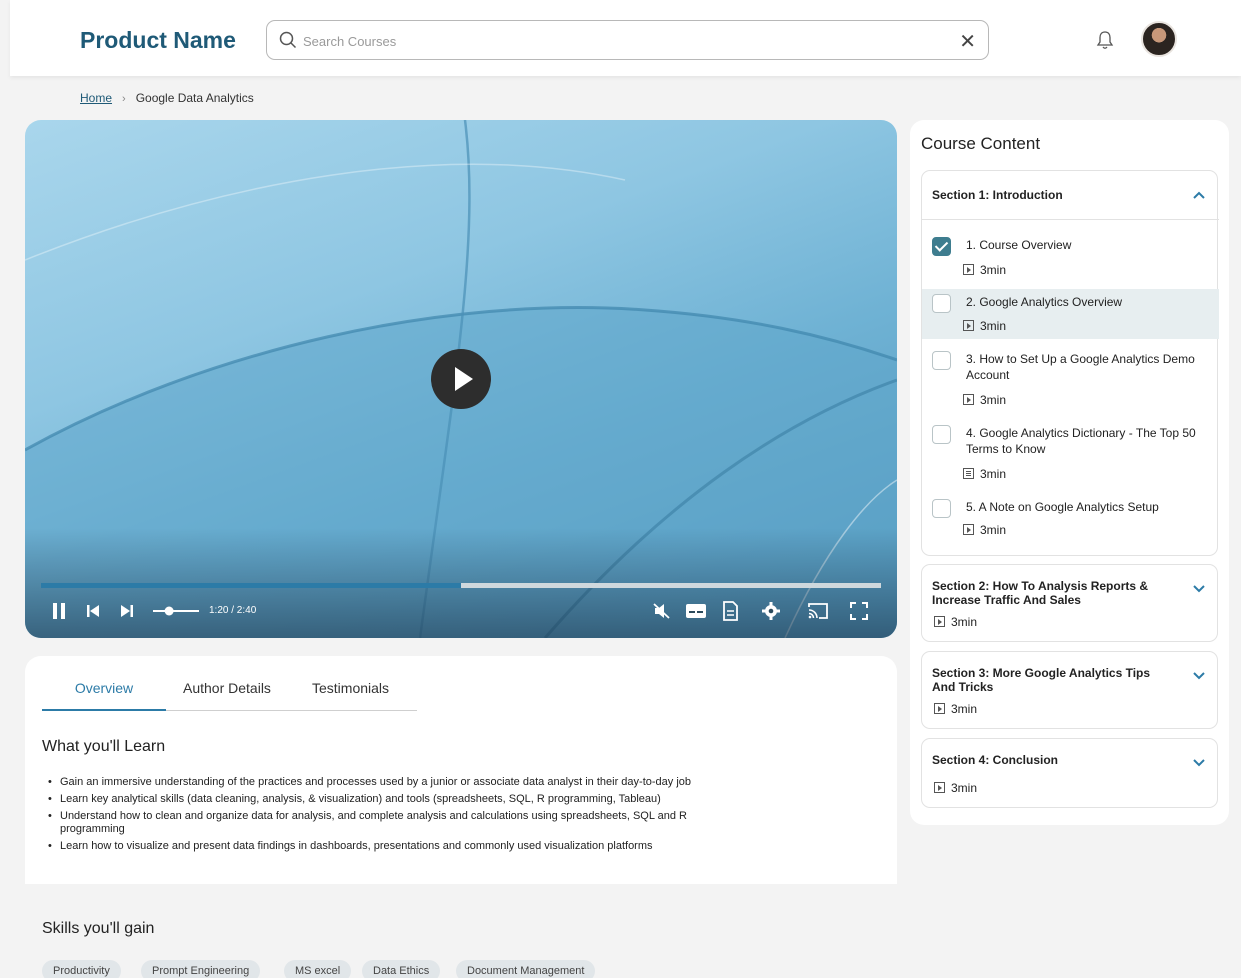 This screenshot has height=978, width=1241. I want to click on lesson-title: 2. Google Analytics Overview, so click(1044, 302).